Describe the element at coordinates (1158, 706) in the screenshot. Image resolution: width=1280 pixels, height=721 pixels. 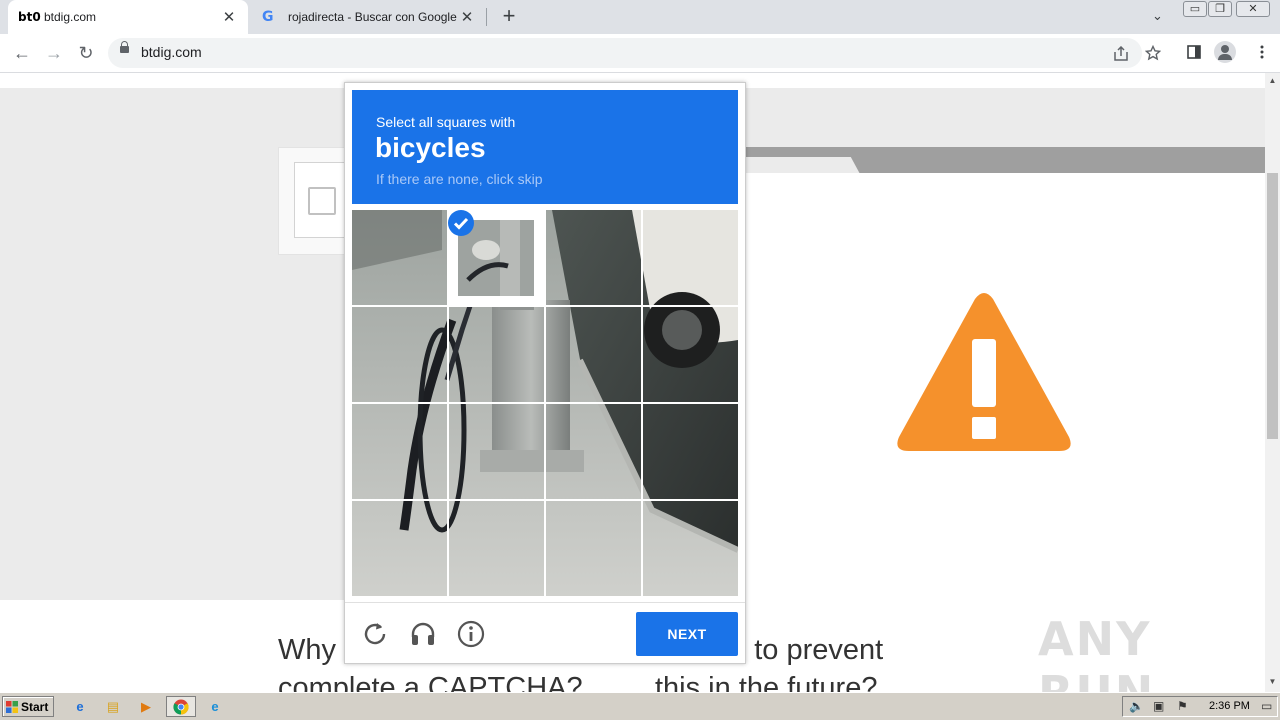
I see `network-icon: ▣` at that location.